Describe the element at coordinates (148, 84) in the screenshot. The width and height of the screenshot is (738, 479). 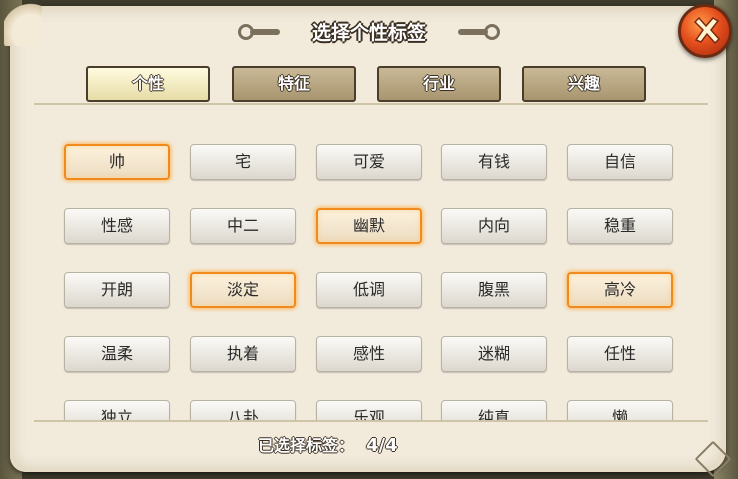
I see `tab-personality: 个性` at that location.